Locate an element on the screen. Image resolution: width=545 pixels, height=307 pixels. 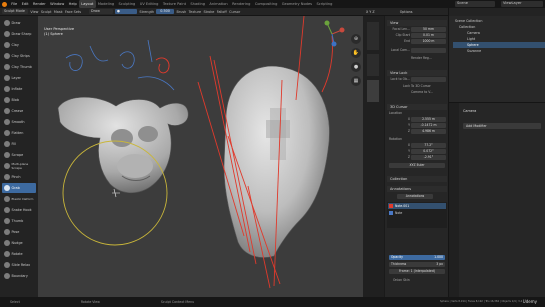
tool-smooth: Smooth is located at coordinates (19, 122).